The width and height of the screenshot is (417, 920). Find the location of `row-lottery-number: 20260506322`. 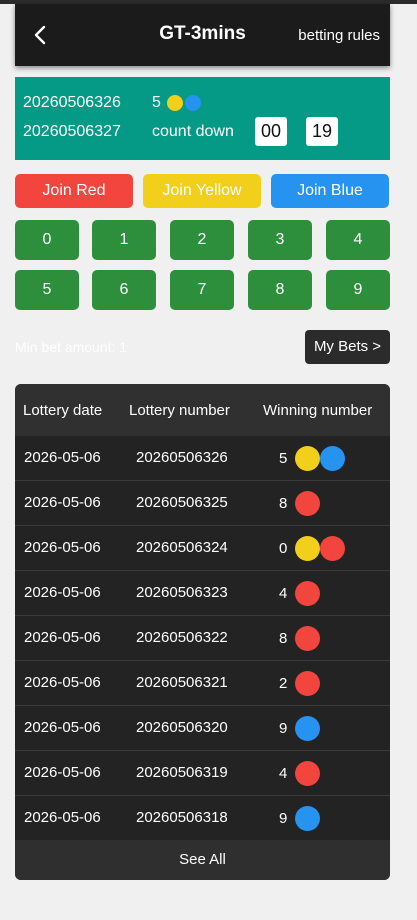

row-lottery-number: 20260506322 is located at coordinates (182, 637).